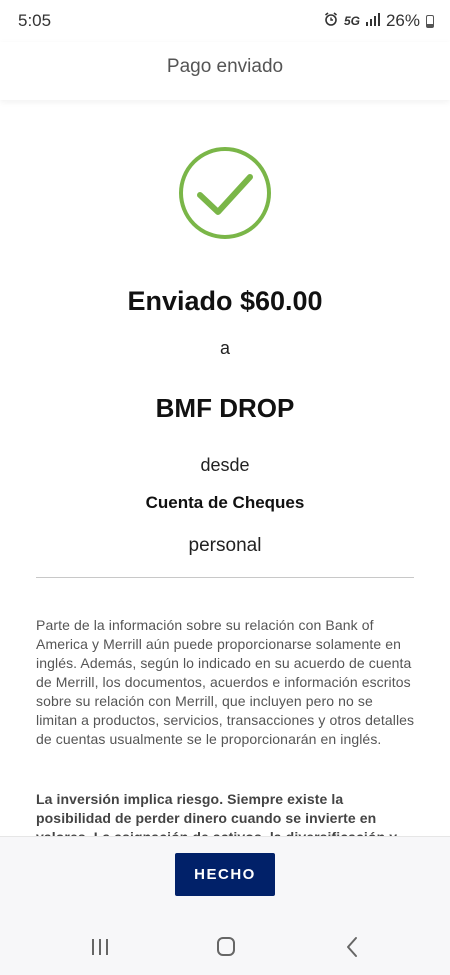  Describe the element at coordinates (35, 20) in the screenshot. I see `status-time: 5:05` at that location.